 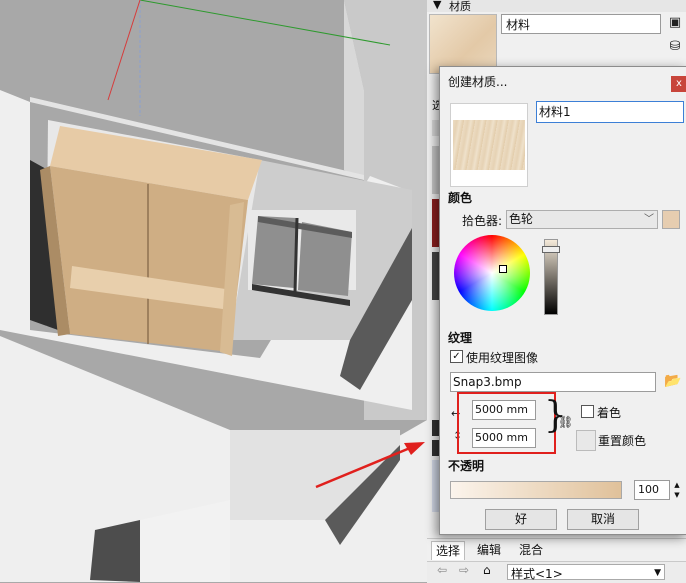 What do you see at coordinates (460, 198) in the screenshot?
I see `color-section-heading: 颜色` at bounding box center [460, 198].